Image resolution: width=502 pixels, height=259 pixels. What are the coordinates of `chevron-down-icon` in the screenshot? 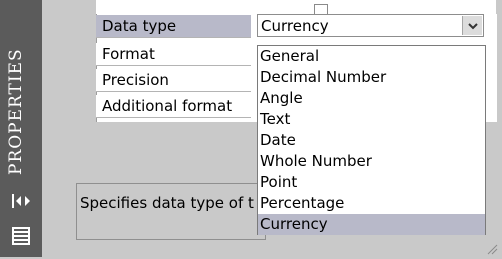 It's located at (472, 25).